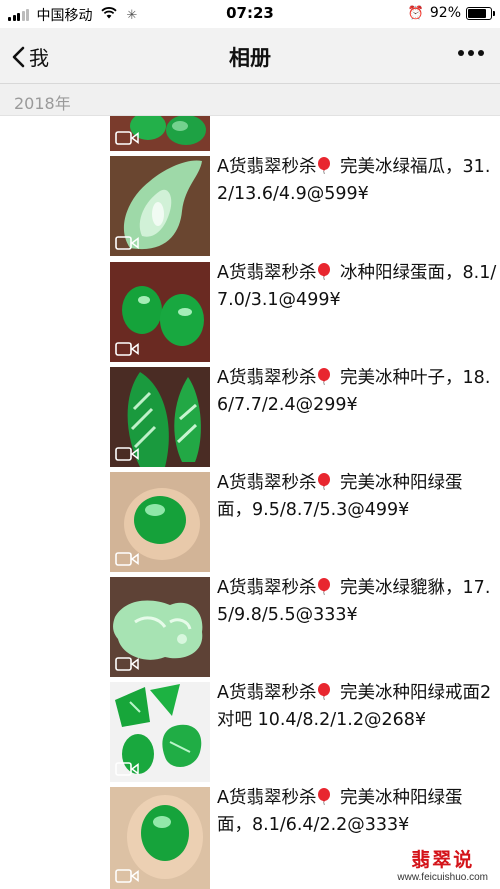  Describe the element at coordinates (354, 601) in the screenshot. I see `item-caption: A货翡翠秒杀 完美冰绿貔貅，17.5/9.8/5.5@333¥` at that location.